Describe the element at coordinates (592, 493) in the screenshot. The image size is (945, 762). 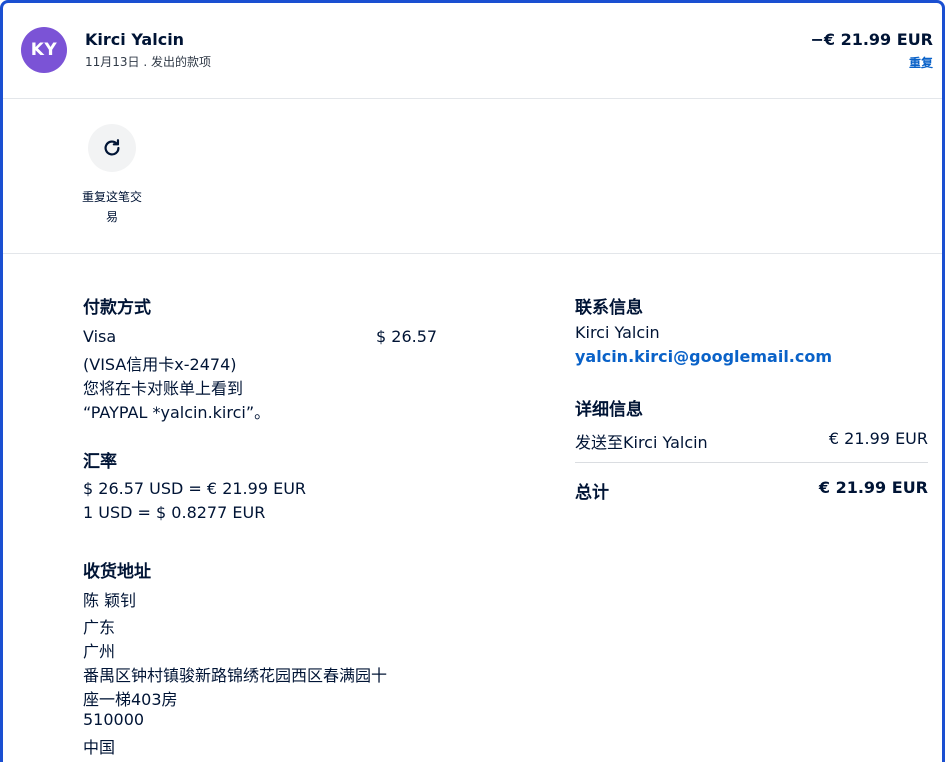
I see `total-label: 总计` at that location.